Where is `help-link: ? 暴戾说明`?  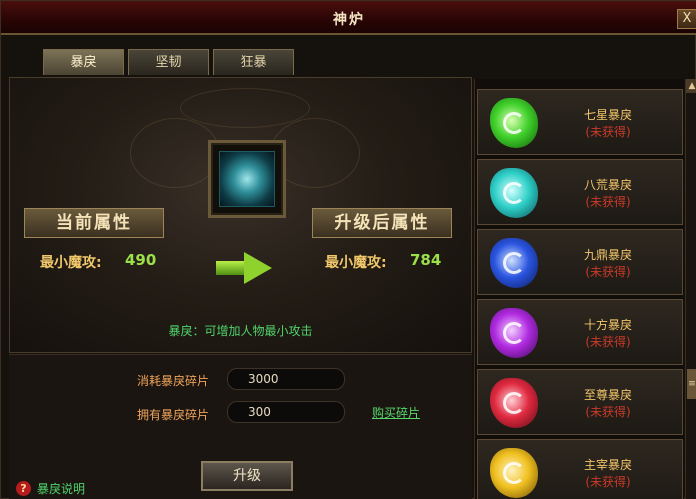
help-link: ? 暴戾说明 is located at coordinates (50, 488).